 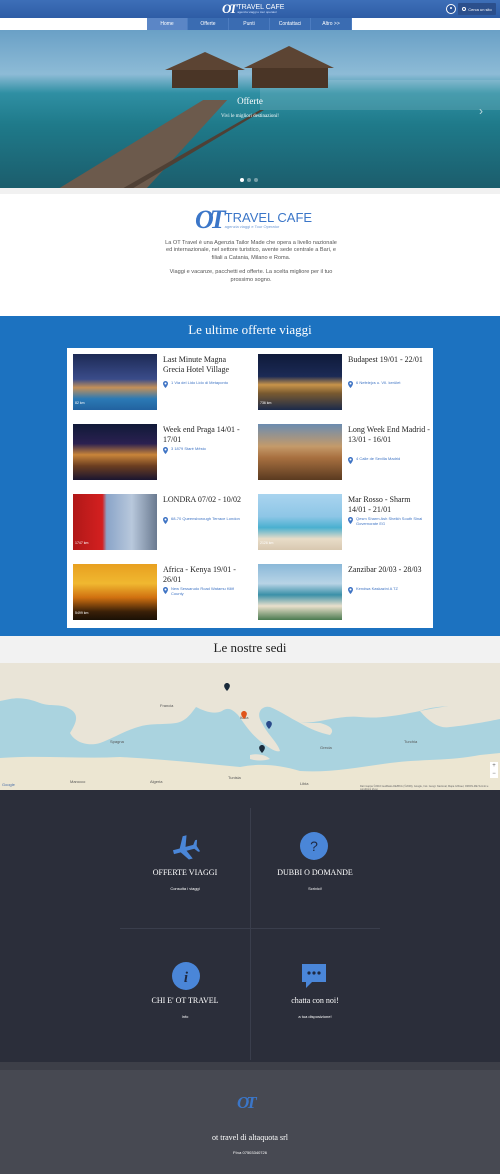 I want to click on search-icon, so click(x=464, y=9).